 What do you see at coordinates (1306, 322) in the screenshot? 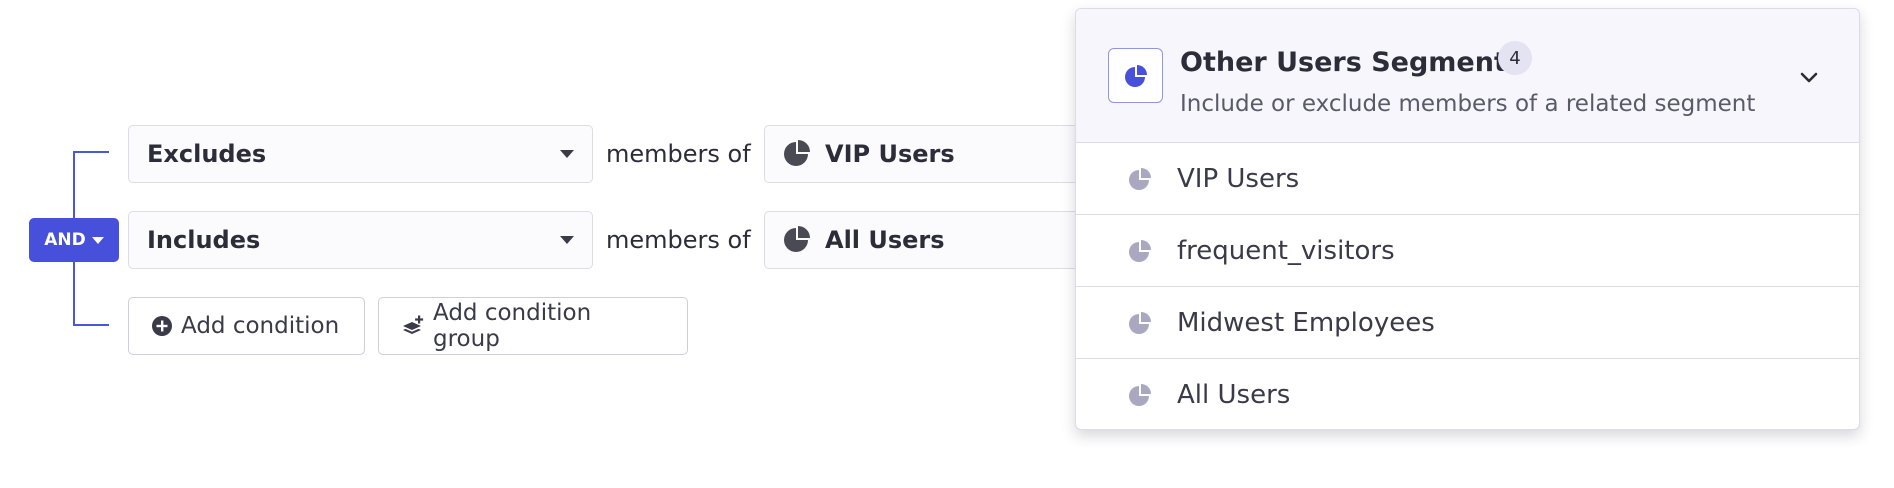
I see `segment-option-label: Midwest Employees` at bounding box center [1306, 322].